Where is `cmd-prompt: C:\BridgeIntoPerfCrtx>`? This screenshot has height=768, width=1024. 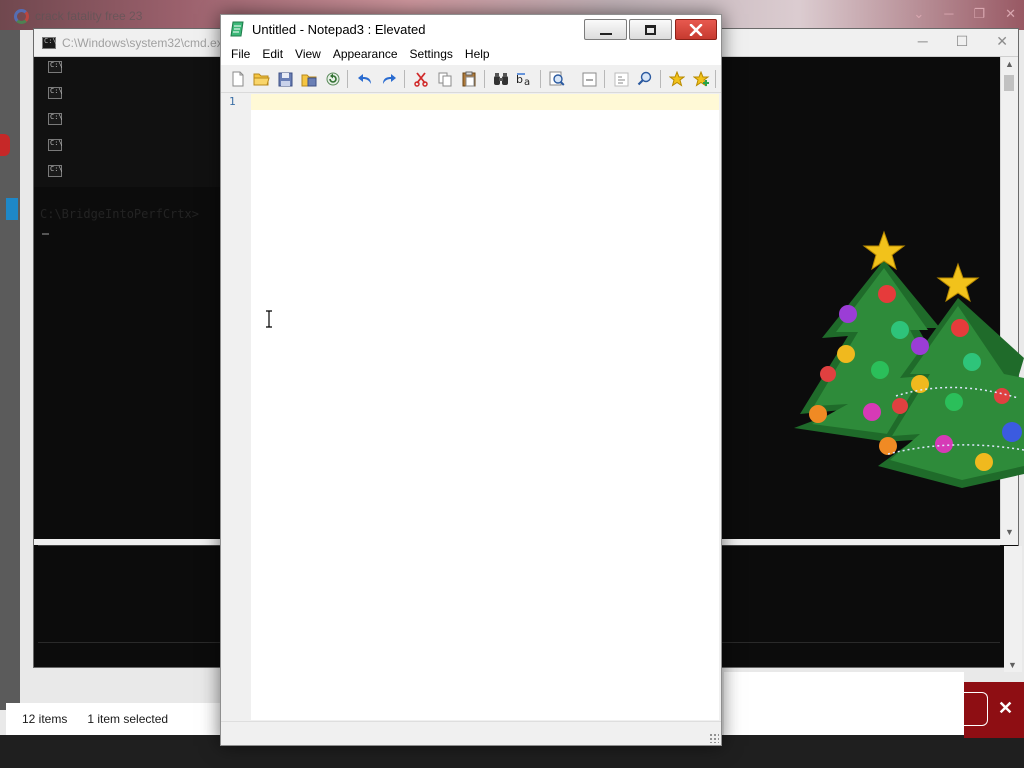 cmd-prompt: C:\BridgeIntoPerfCrtx> is located at coordinates (119, 214).